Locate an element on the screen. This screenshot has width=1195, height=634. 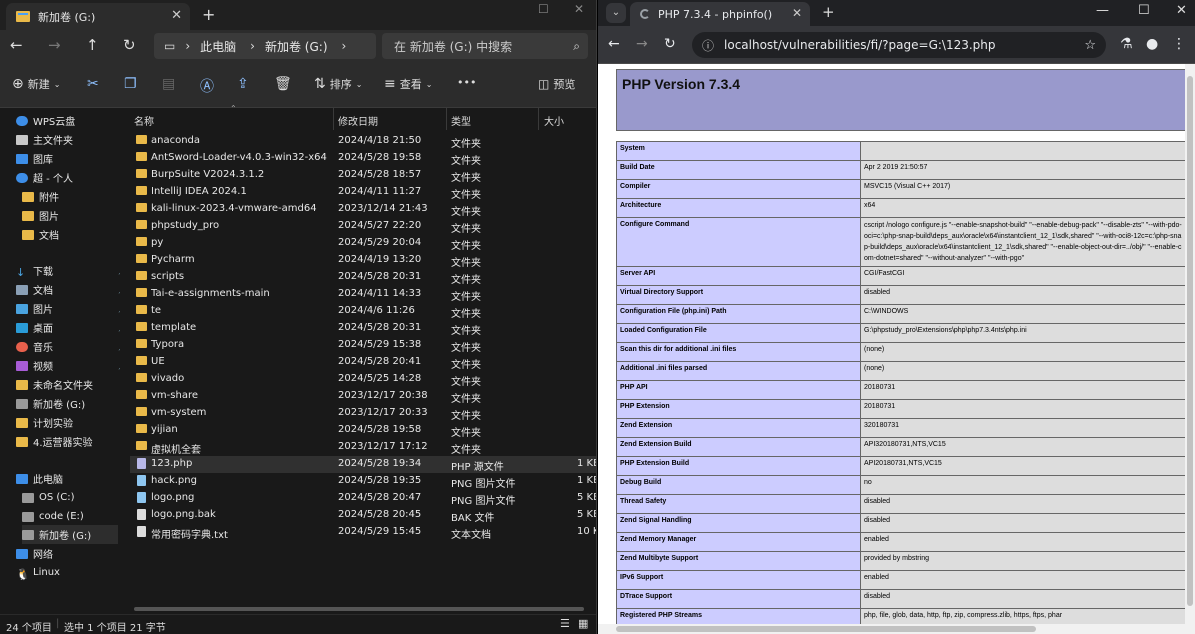
sidebar-item-video: 视频📌 is located at coordinates (75, 365).